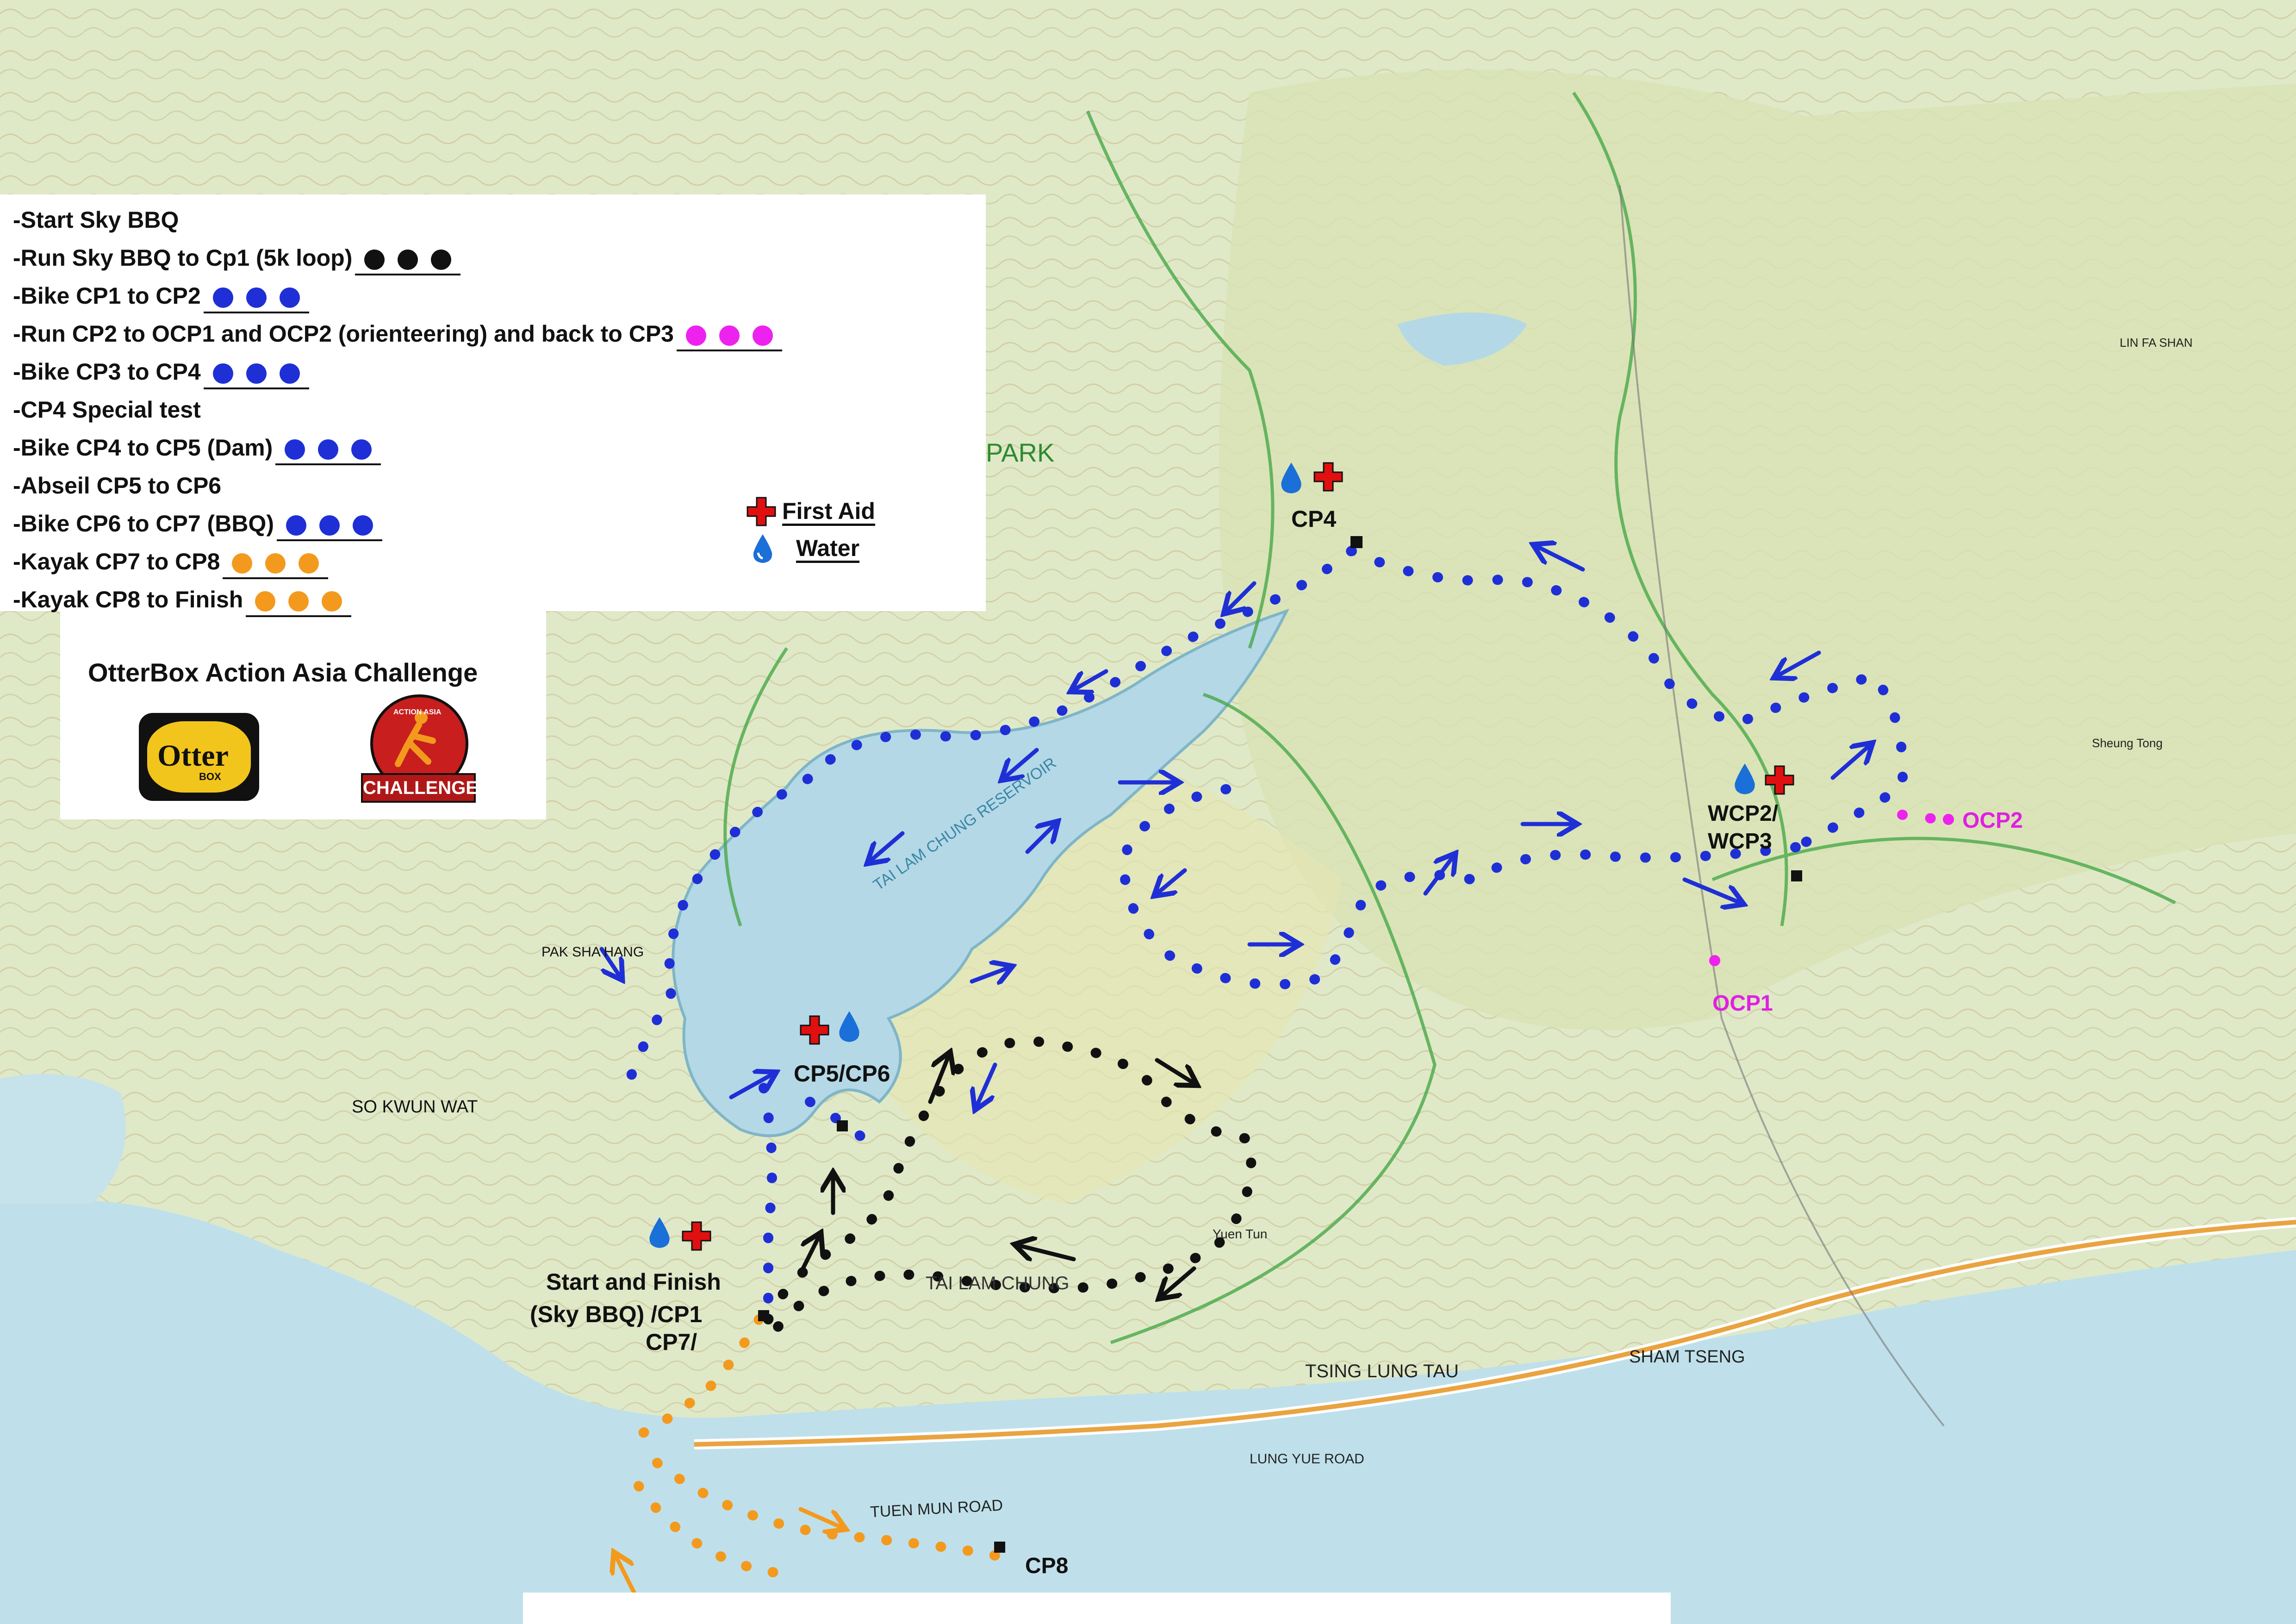  What do you see at coordinates (842, 1125) in the screenshot?
I see `cp5-marker` at bounding box center [842, 1125].